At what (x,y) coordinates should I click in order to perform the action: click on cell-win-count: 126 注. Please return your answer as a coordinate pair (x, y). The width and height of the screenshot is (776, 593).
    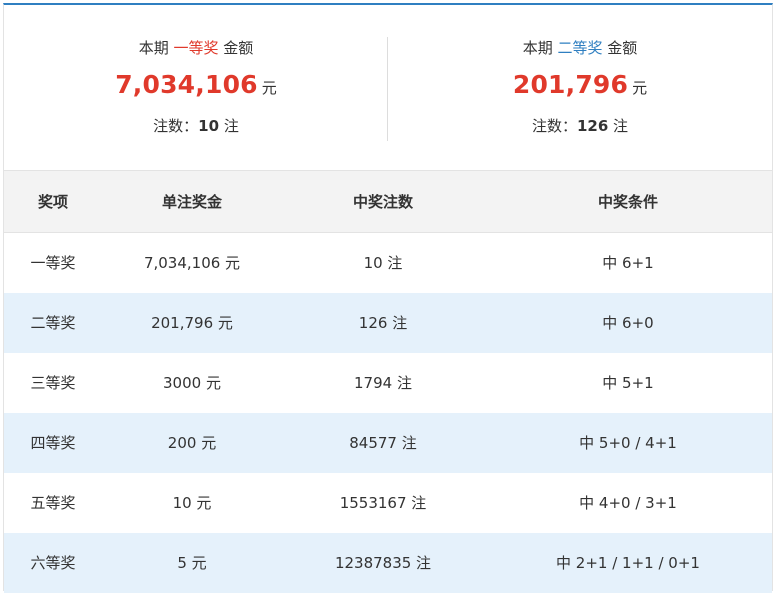
    Looking at the image, I should click on (383, 323).